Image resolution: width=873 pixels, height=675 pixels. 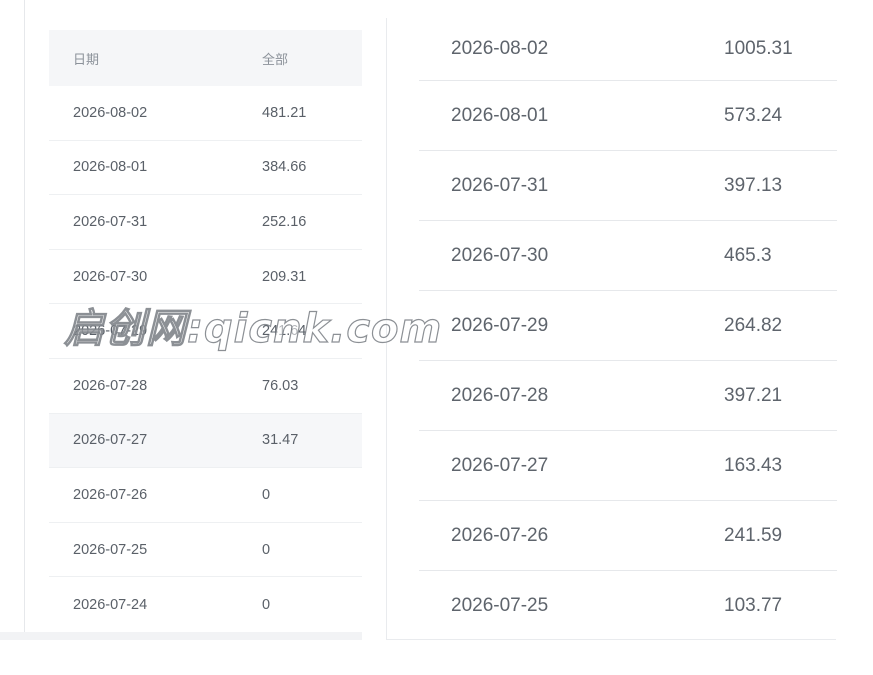 What do you see at coordinates (155, 58) in the screenshot?
I see `column-header-date: 日期` at bounding box center [155, 58].